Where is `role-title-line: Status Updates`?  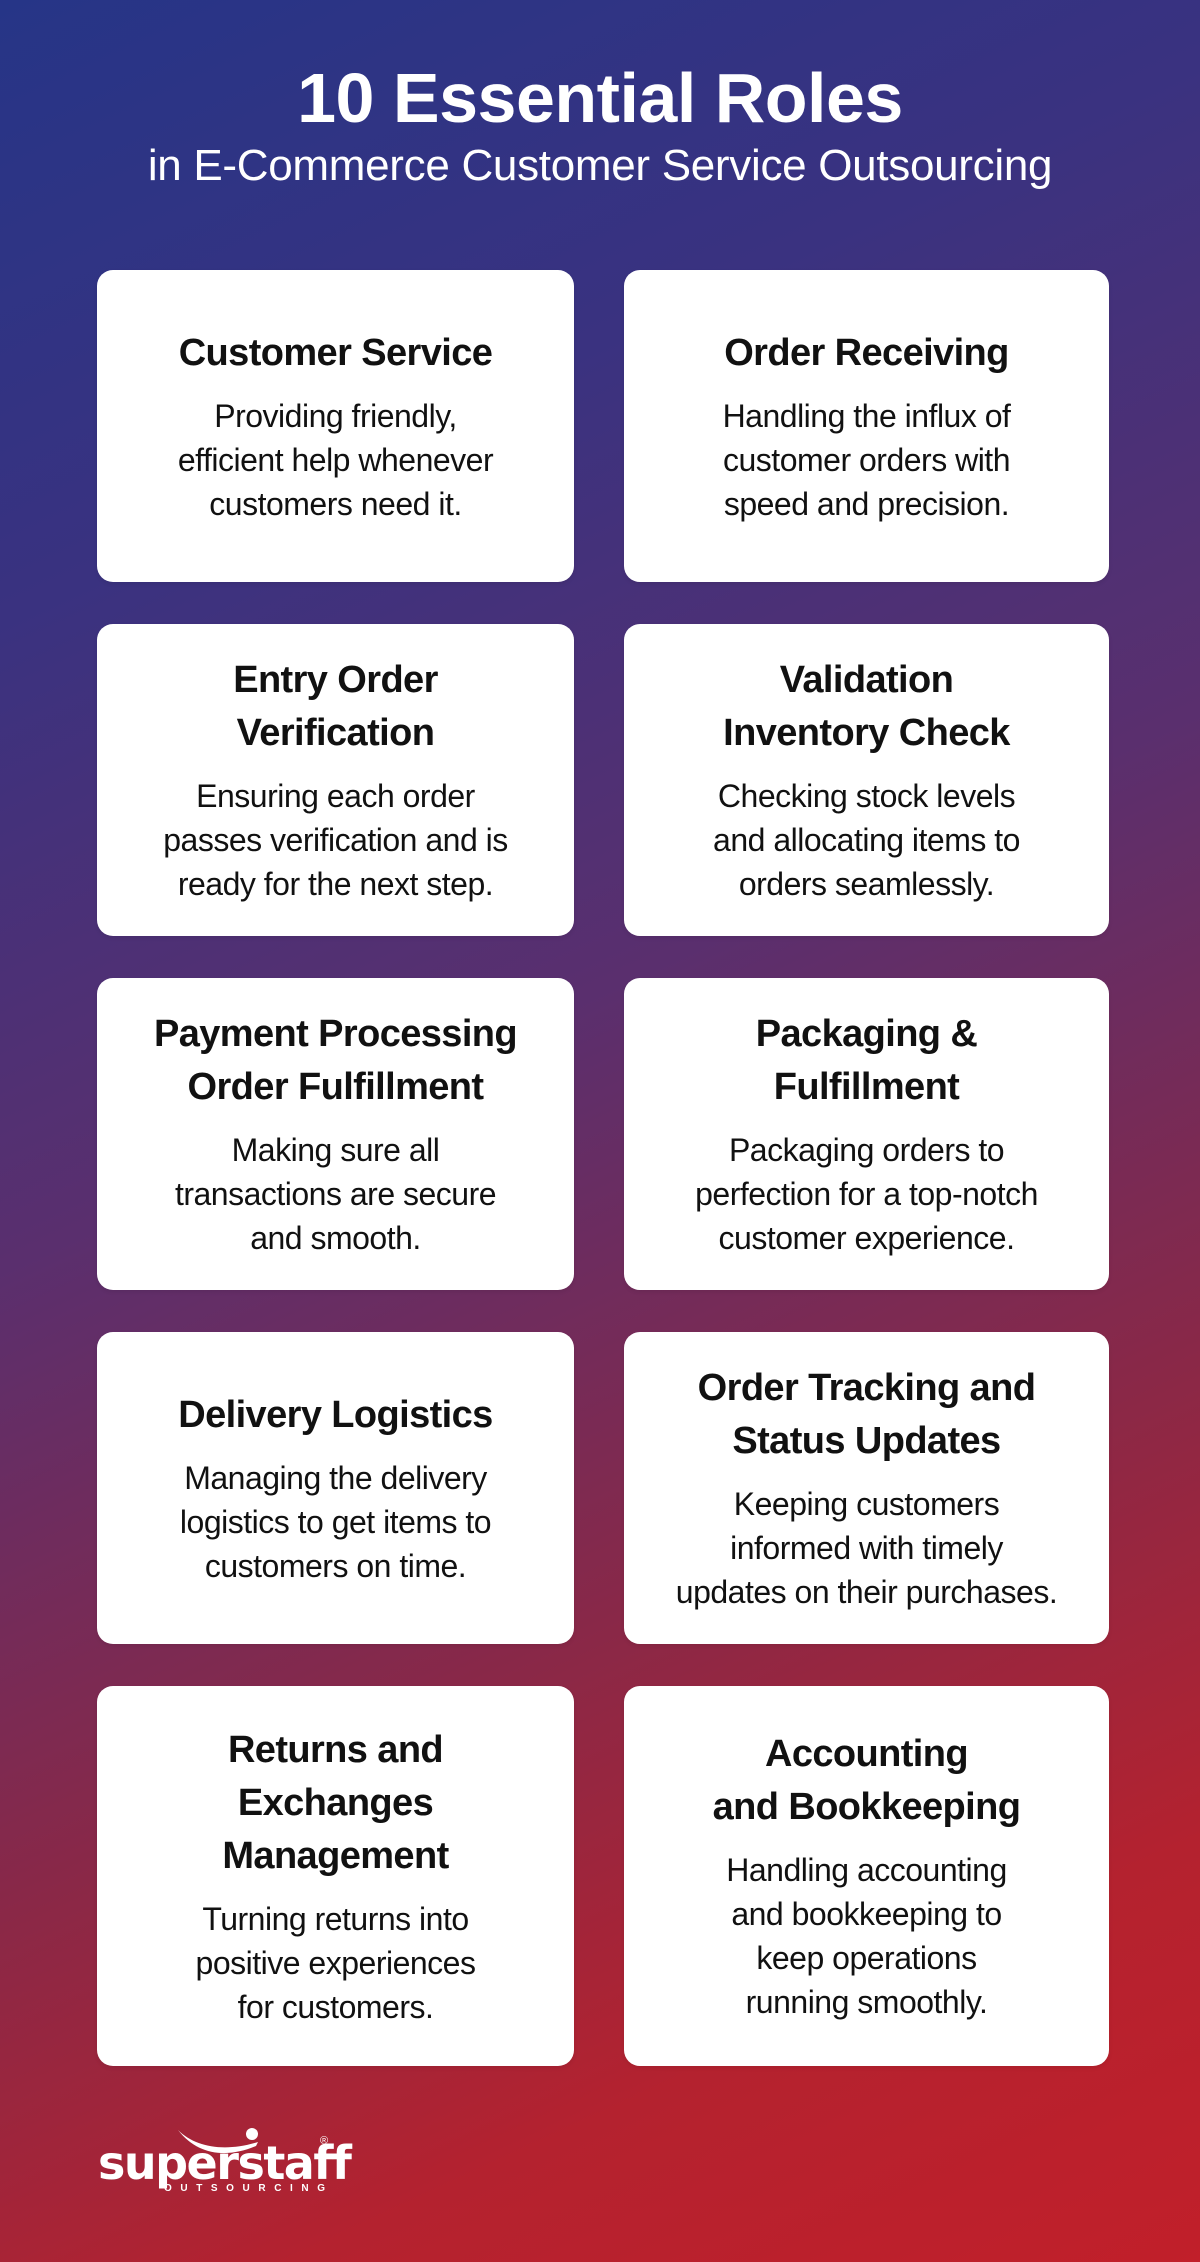 role-title-line: Status Updates is located at coordinates (866, 1441).